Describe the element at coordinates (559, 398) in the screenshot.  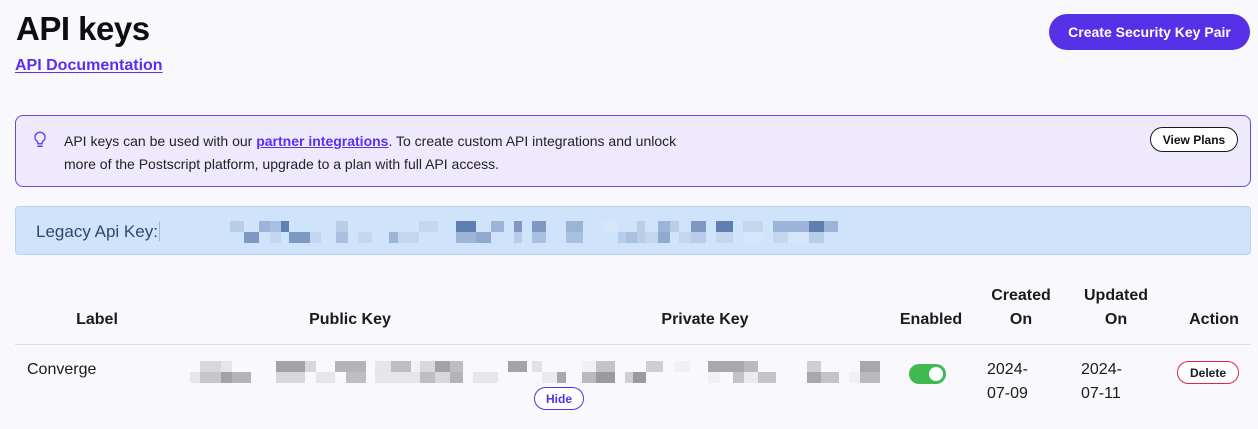
I see `hide-private-key-button: Hide` at that location.